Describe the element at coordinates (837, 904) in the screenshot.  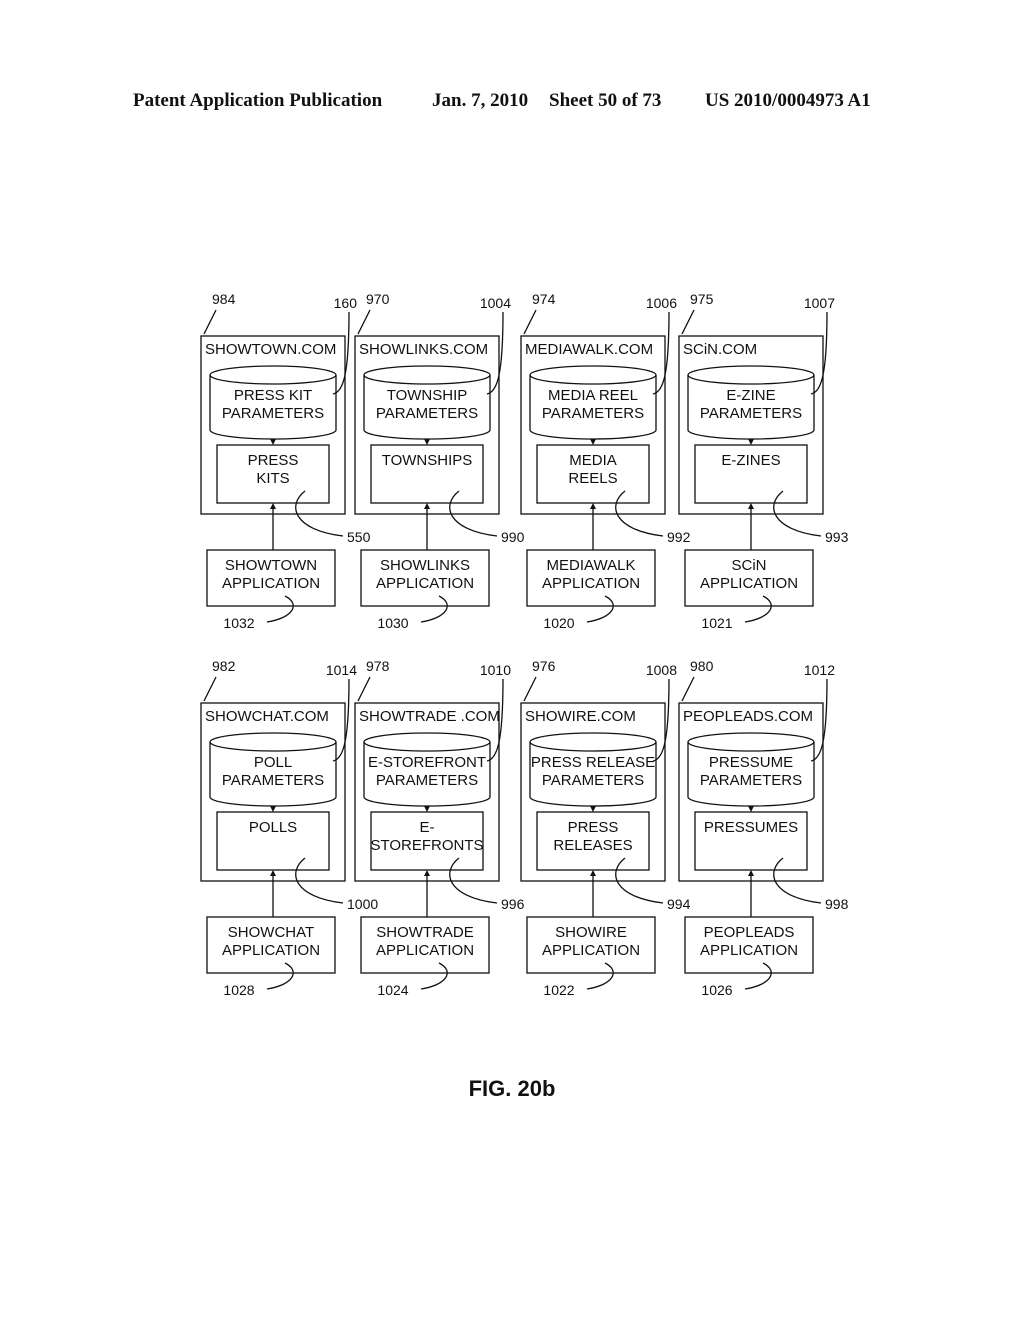
I see `item-ref-number: 998` at that location.